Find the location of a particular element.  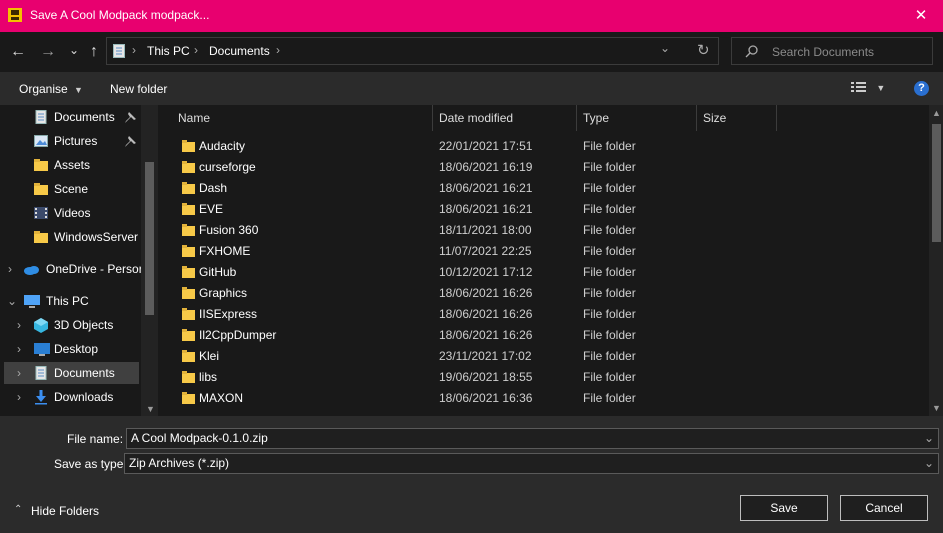

recent-locations-button: ⌄ is located at coordinates (74, 50).